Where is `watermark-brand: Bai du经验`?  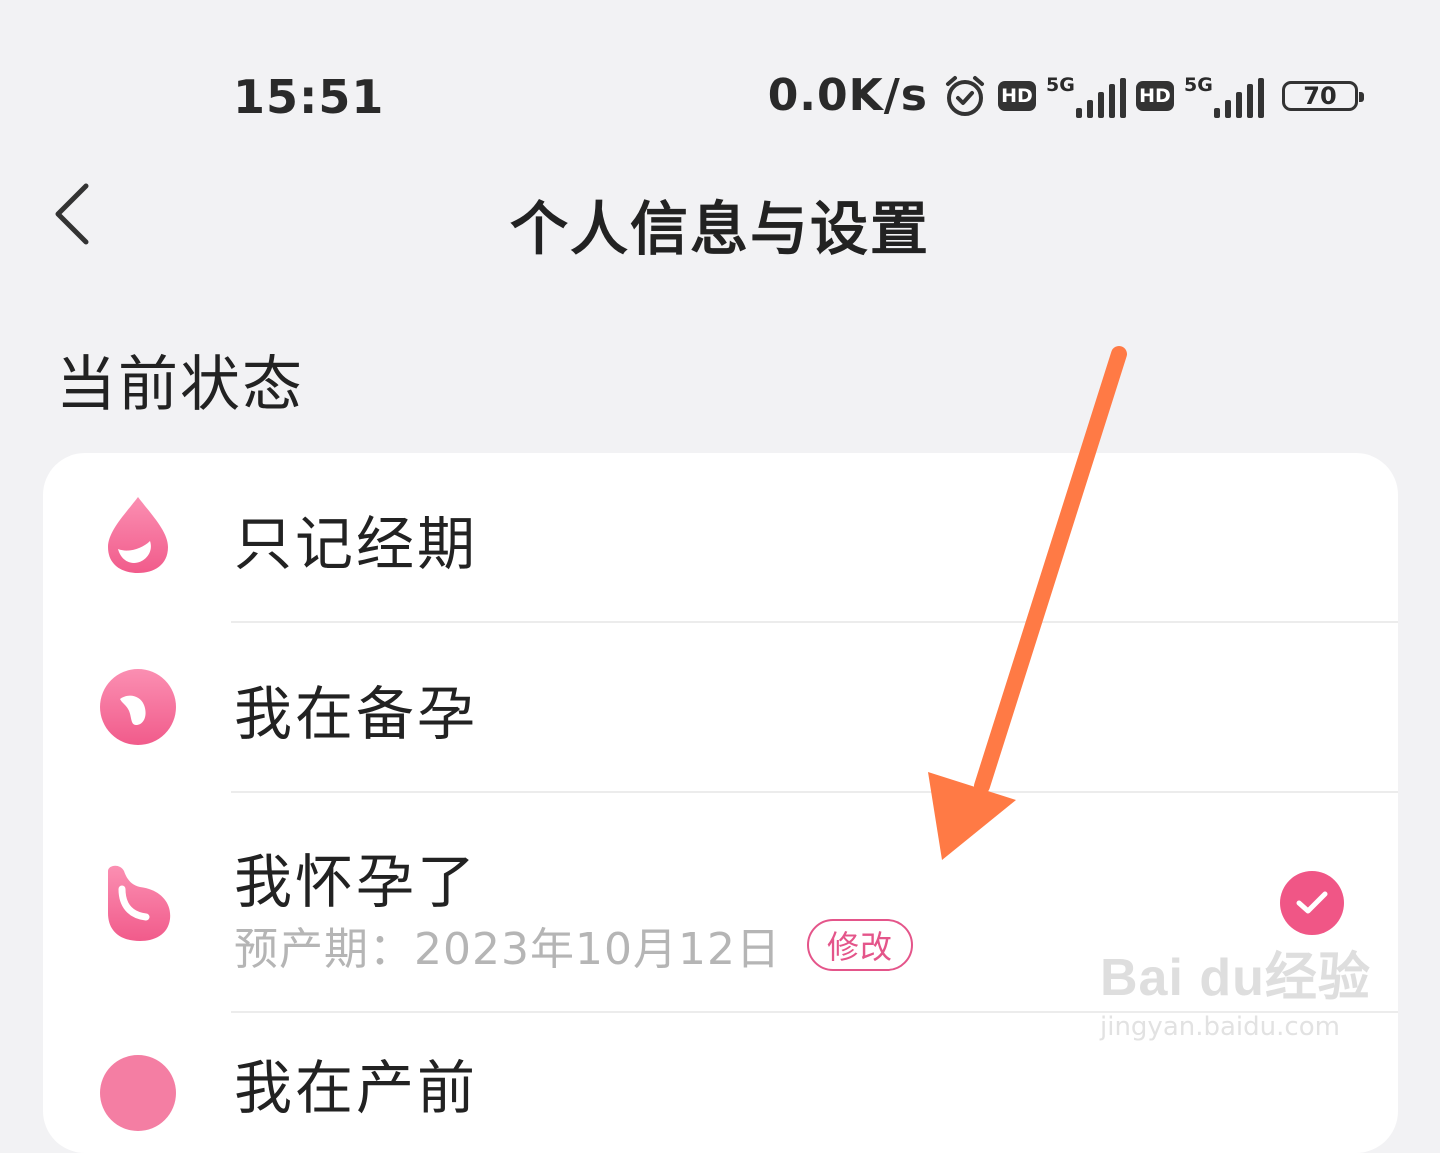
watermark-brand: Bai du经验 is located at coordinates (1235, 978).